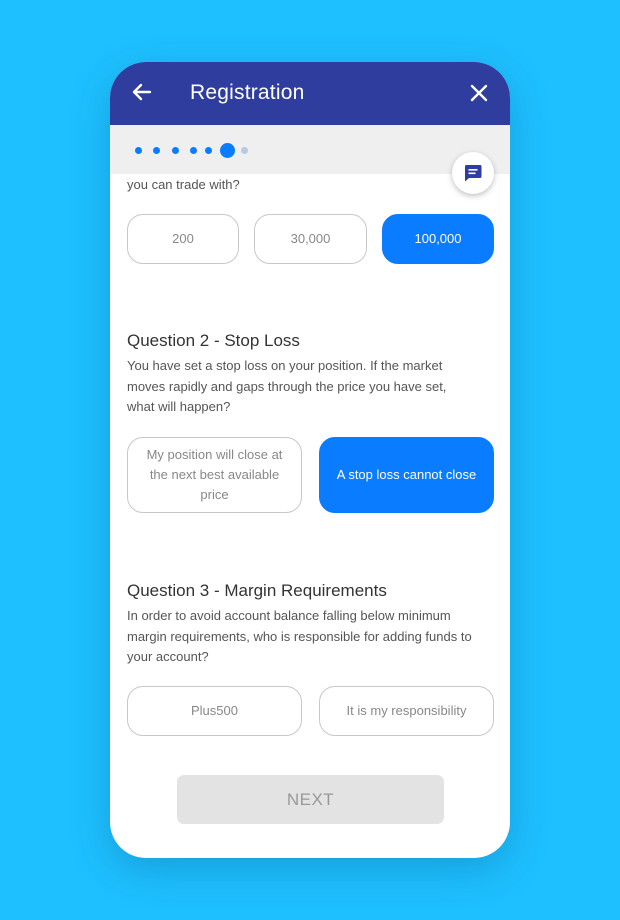  What do you see at coordinates (244, 150) in the screenshot?
I see `progress-dot-pending` at bounding box center [244, 150].